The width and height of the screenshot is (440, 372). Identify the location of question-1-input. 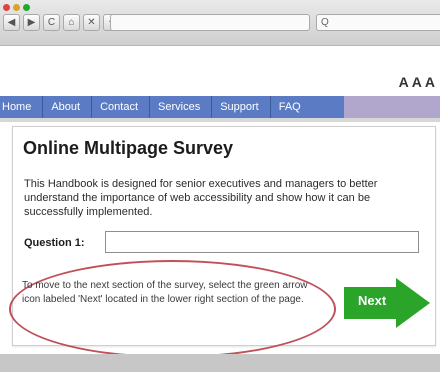
(262, 242).